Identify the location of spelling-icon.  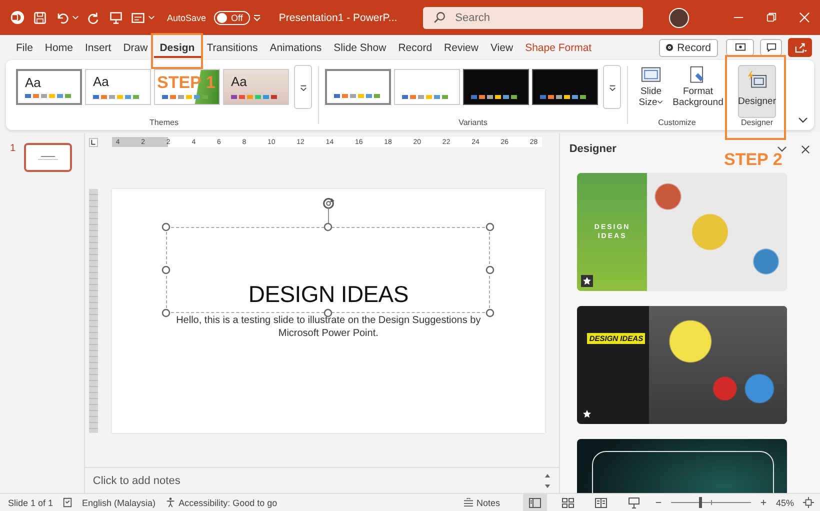
(68, 502).